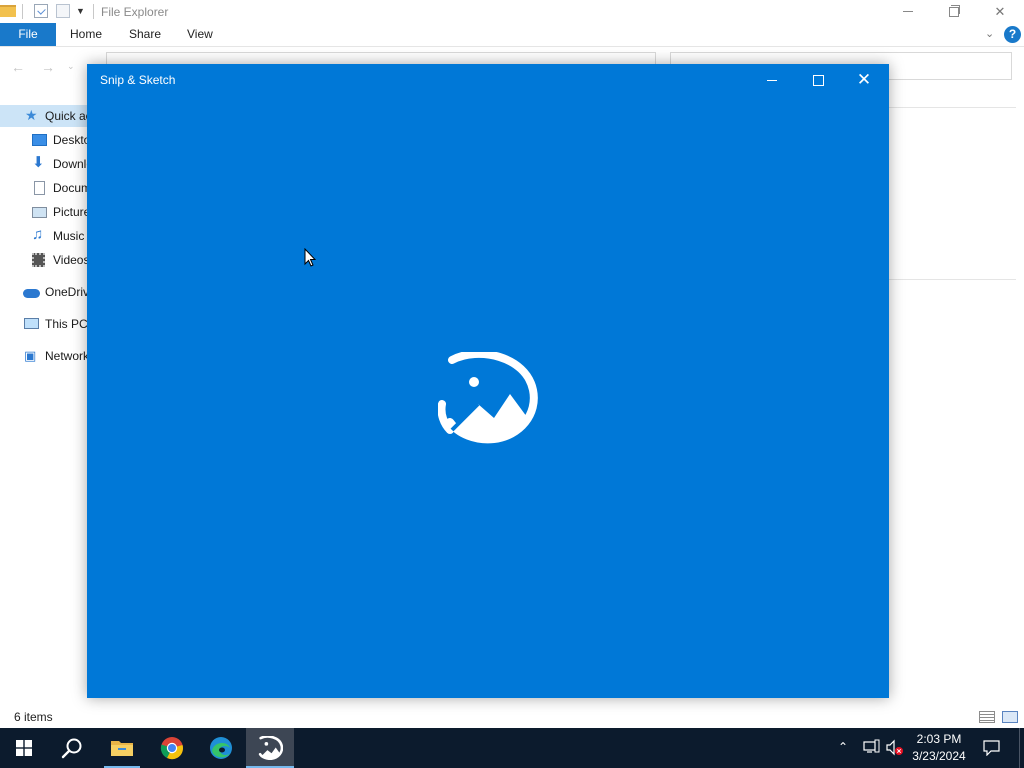 This screenshot has height=768, width=1024. I want to click on restore-icon, so click(954, 10).